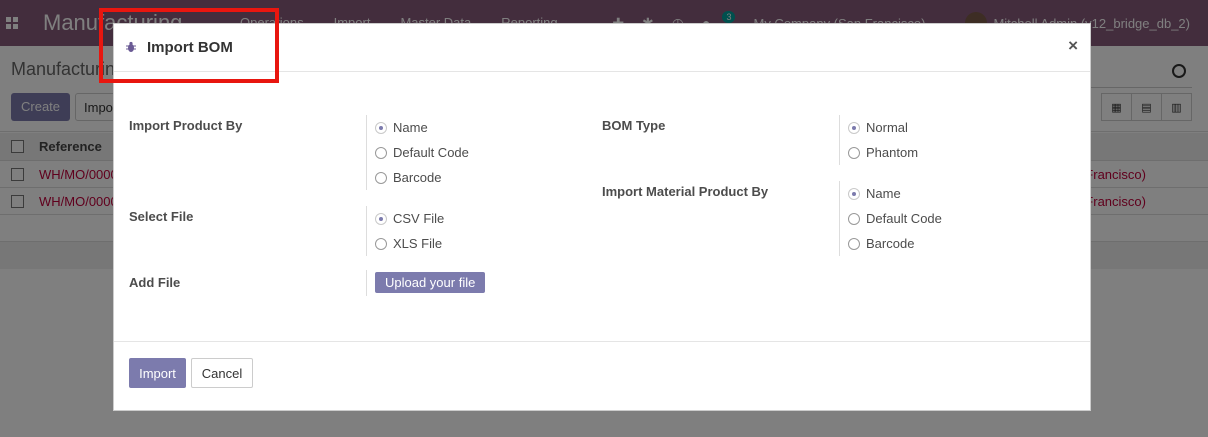 This screenshot has height=437, width=1208. Describe the element at coordinates (157, 373) in the screenshot. I see `import-submit-button: Import` at that location.